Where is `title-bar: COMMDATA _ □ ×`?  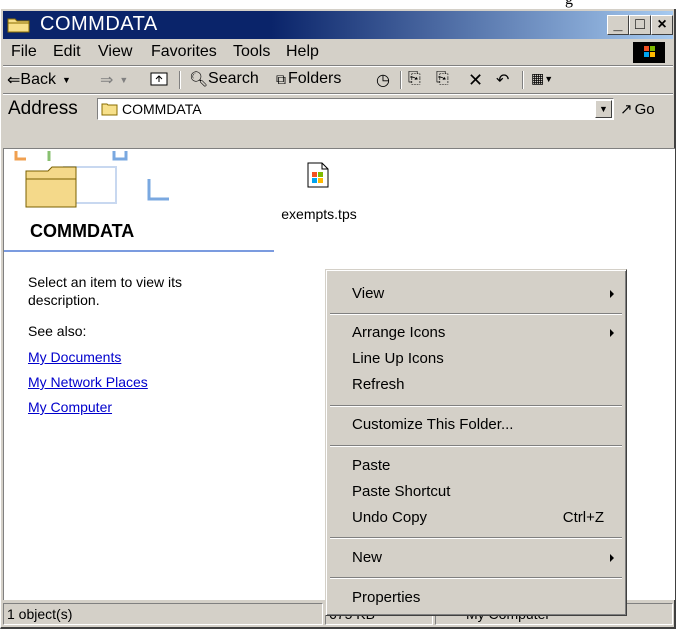
title-bar: COMMDATA _ □ × is located at coordinates (338, 25).